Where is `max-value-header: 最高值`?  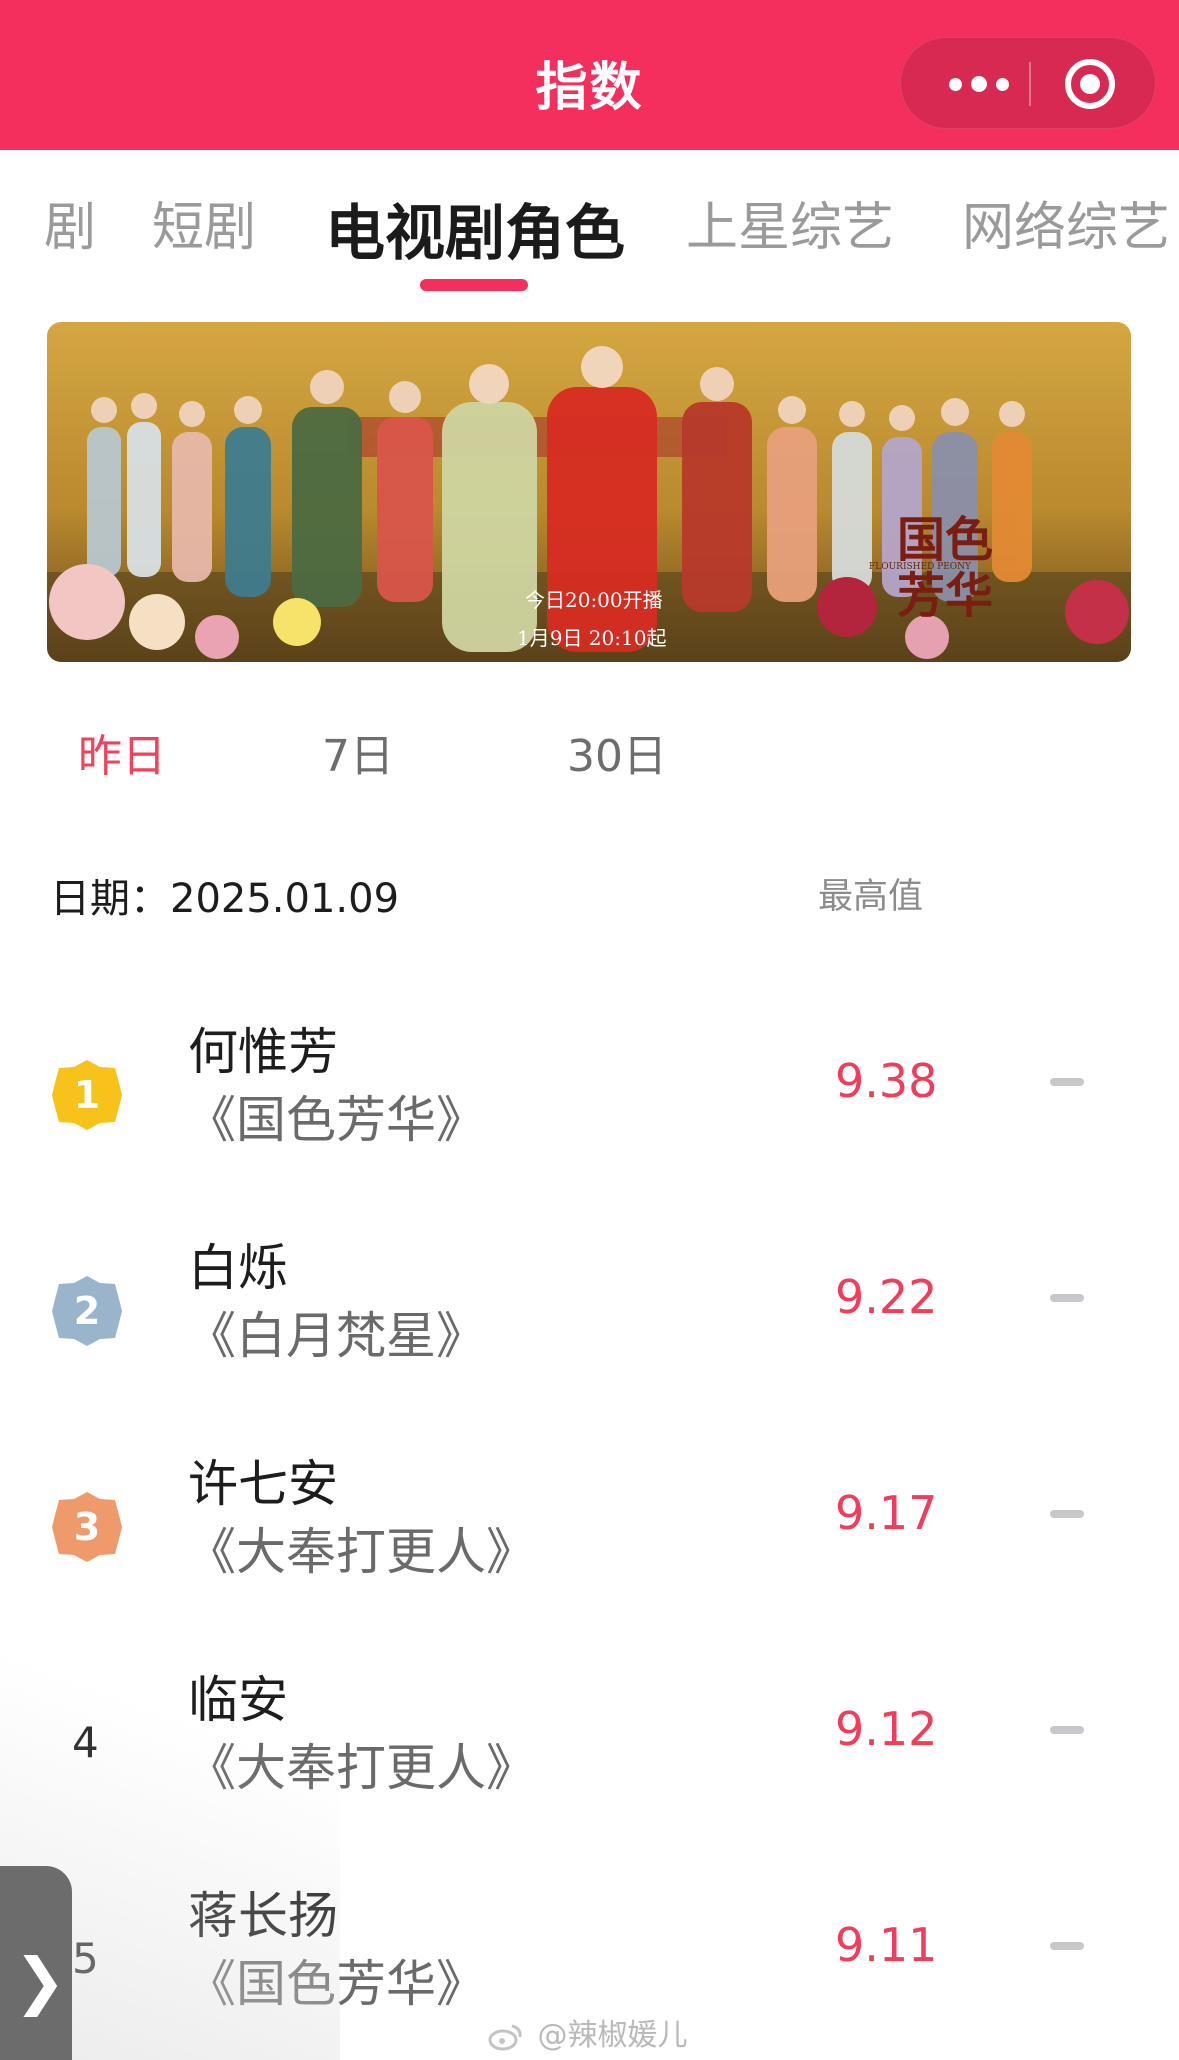 max-value-header: 最高值 is located at coordinates (871, 897).